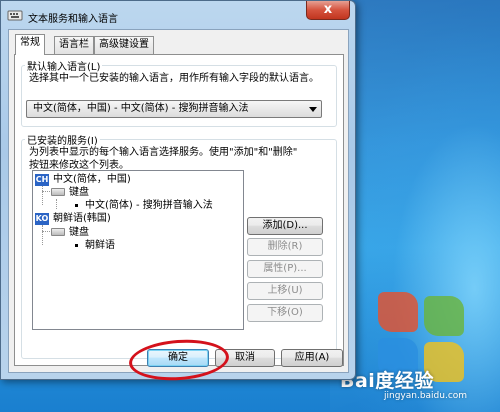  I want to click on watermark: Bai度经验 jingyan.baidu.com, so click(420, 389).